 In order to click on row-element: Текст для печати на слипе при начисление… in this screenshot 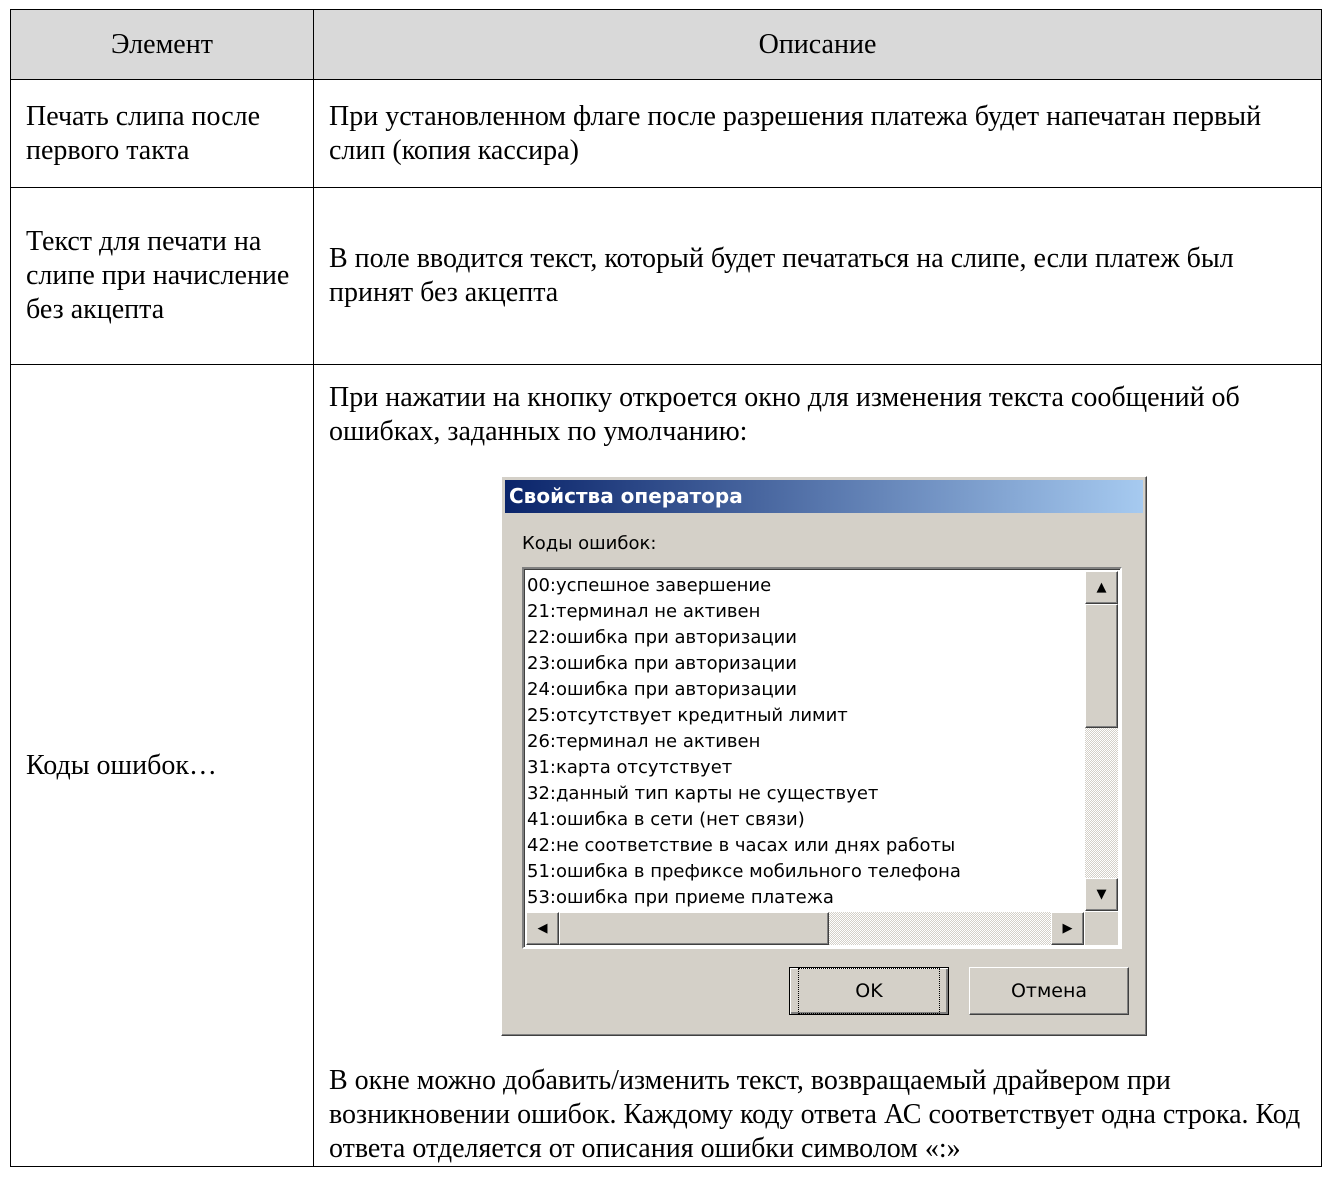, I will do `click(162, 276)`.